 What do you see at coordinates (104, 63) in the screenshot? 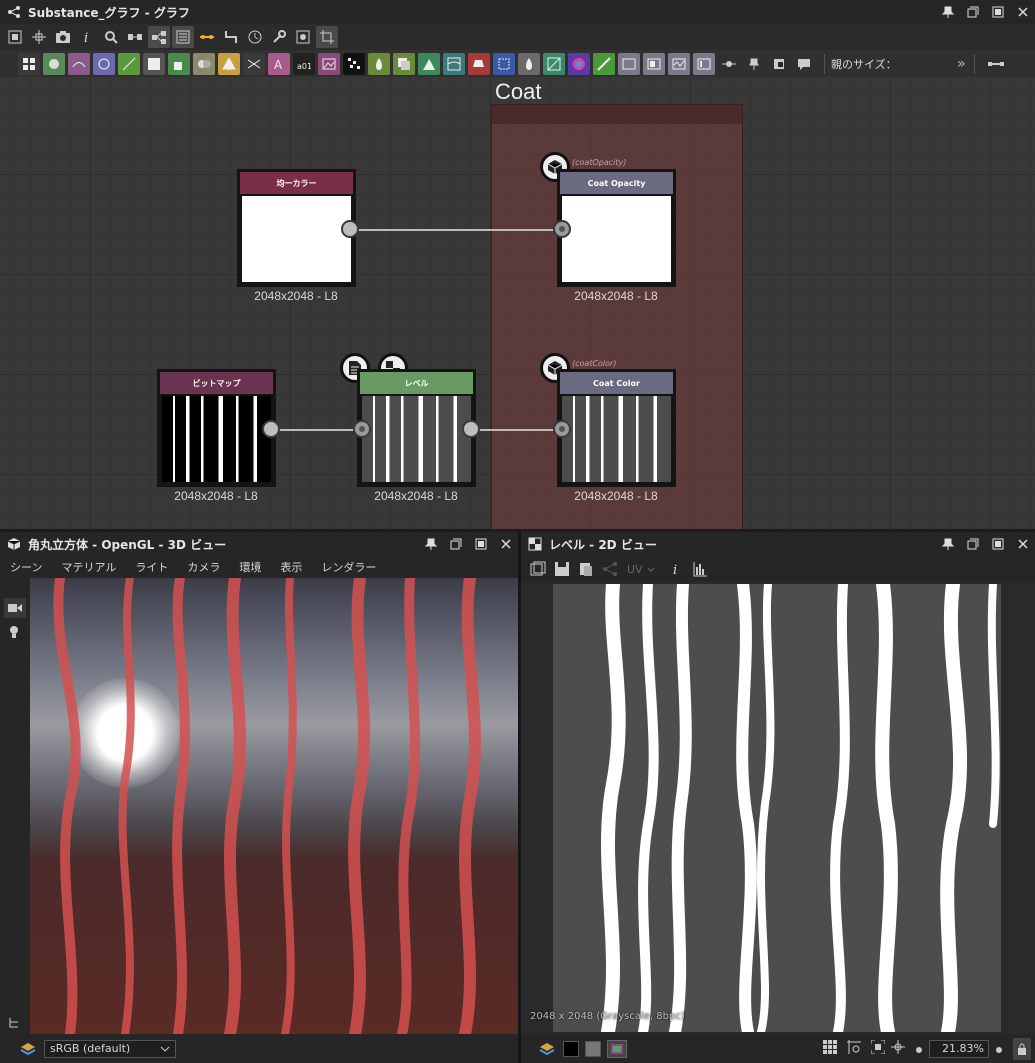
I see `circle-node-icon` at bounding box center [104, 63].